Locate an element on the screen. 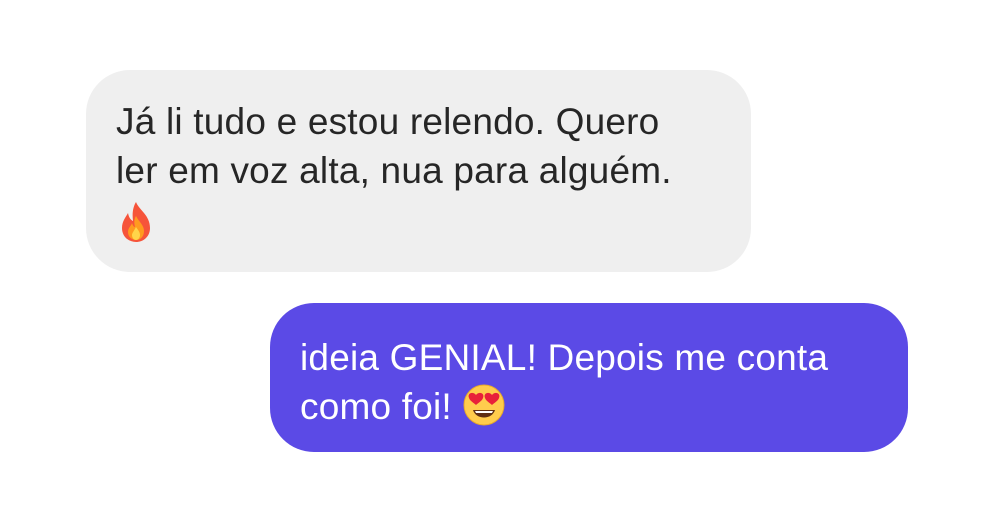  heart-eyes-icon is located at coordinates (484, 405).